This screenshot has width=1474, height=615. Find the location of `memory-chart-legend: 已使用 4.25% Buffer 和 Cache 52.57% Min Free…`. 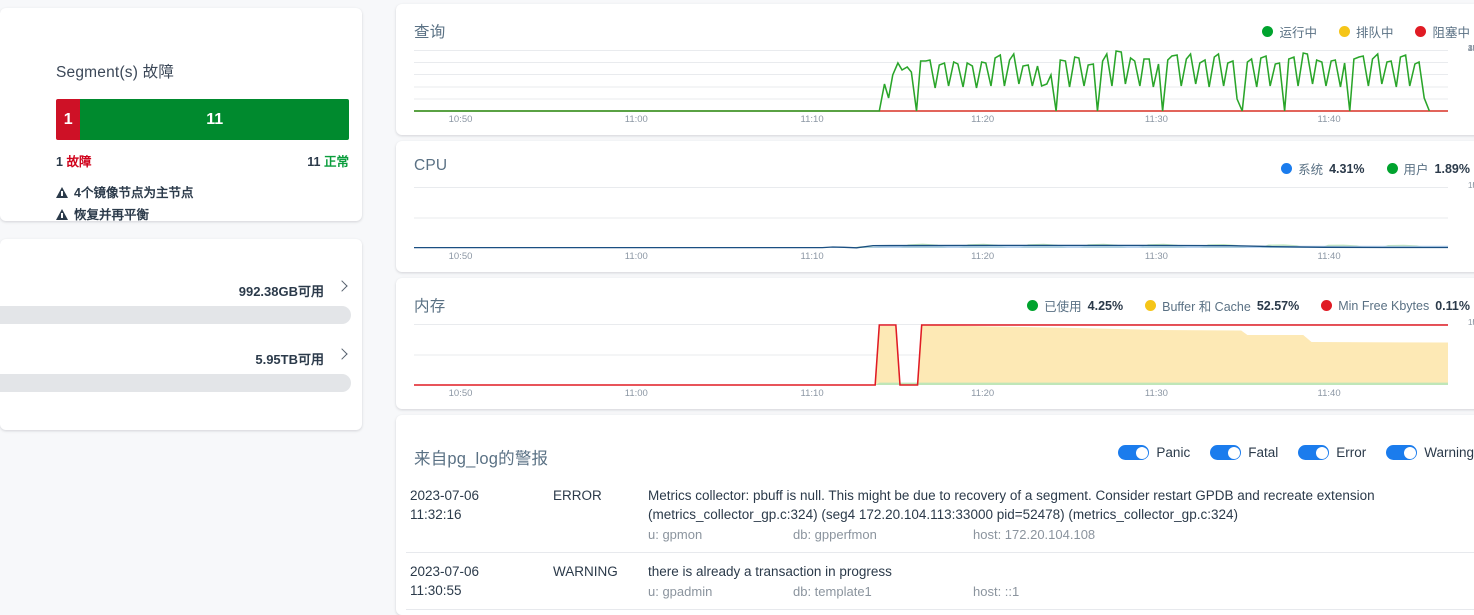

memory-chart-legend: 已使用 4.25% Buffer 和 Cache 52.57% Min Free… is located at coordinates (1248, 305).